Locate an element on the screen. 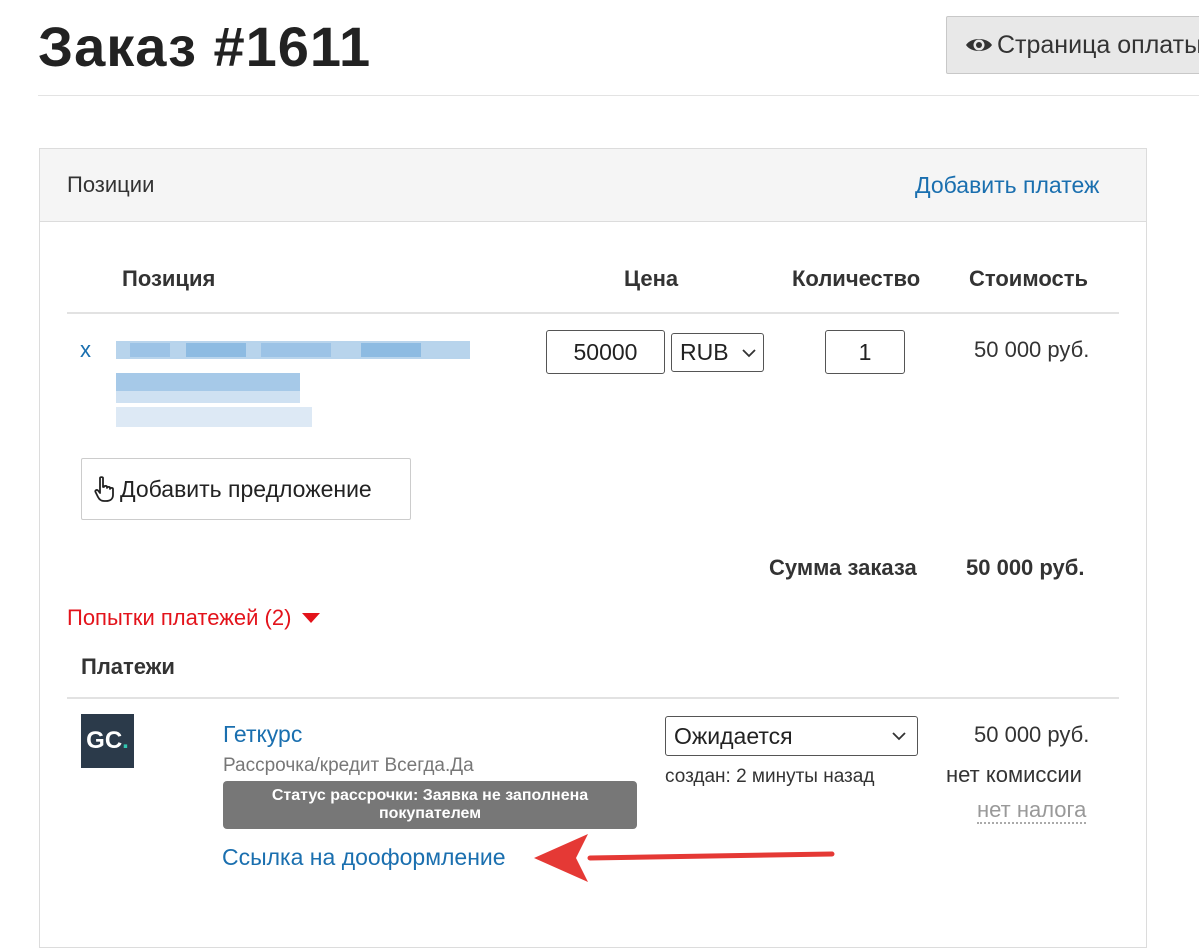 This screenshot has height=948, width=1199. getcourse-logo: GC. is located at coordinates (107, 741).